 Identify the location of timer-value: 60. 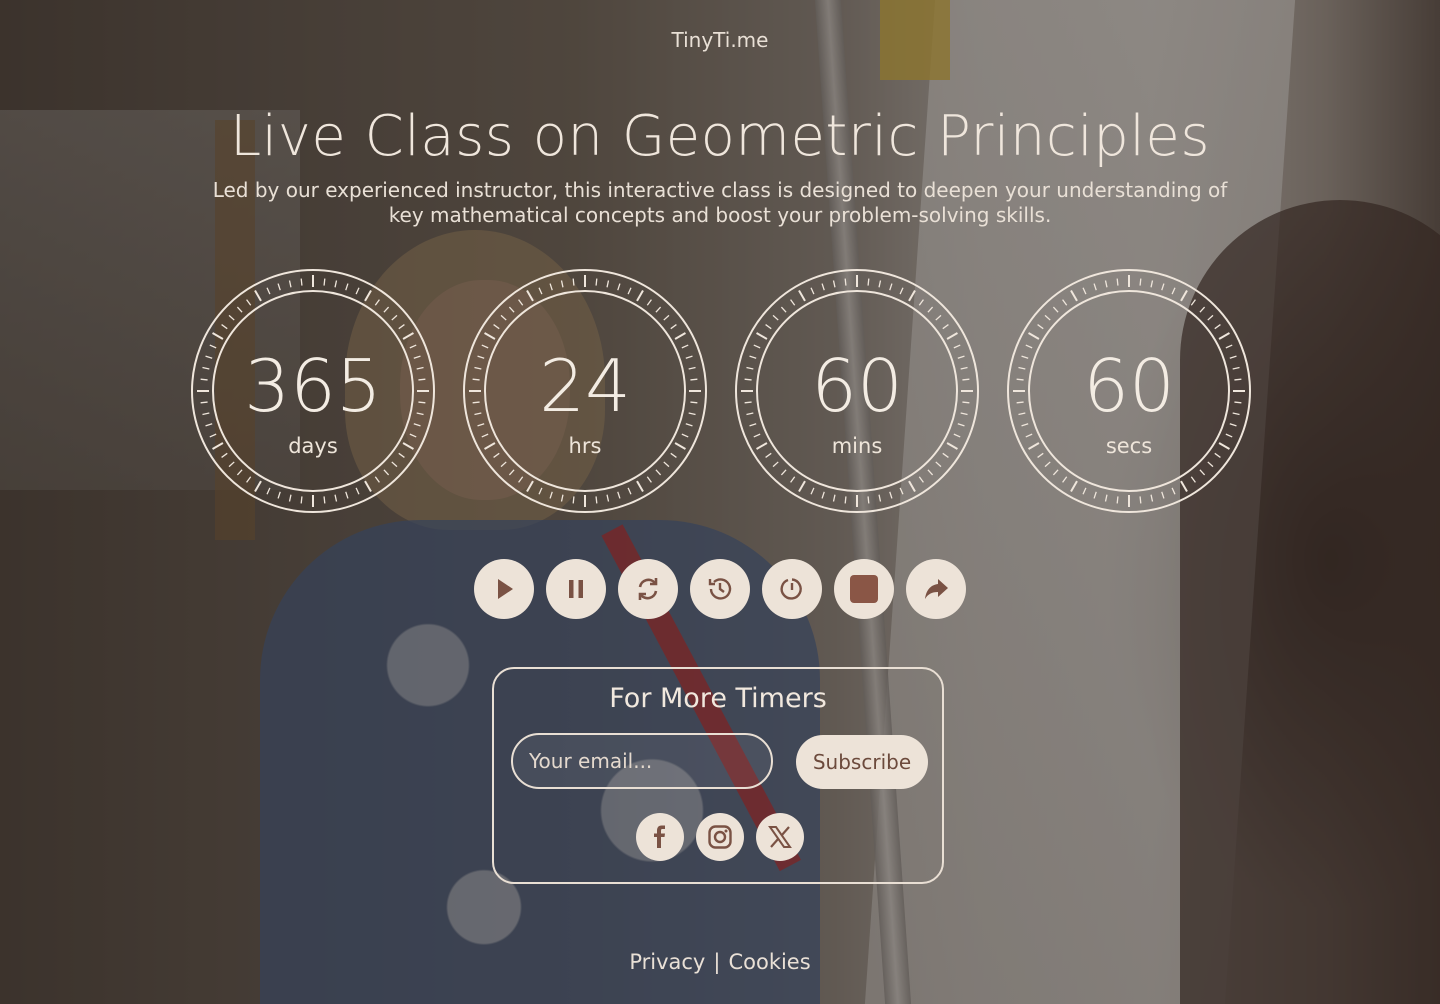
(857, 386).